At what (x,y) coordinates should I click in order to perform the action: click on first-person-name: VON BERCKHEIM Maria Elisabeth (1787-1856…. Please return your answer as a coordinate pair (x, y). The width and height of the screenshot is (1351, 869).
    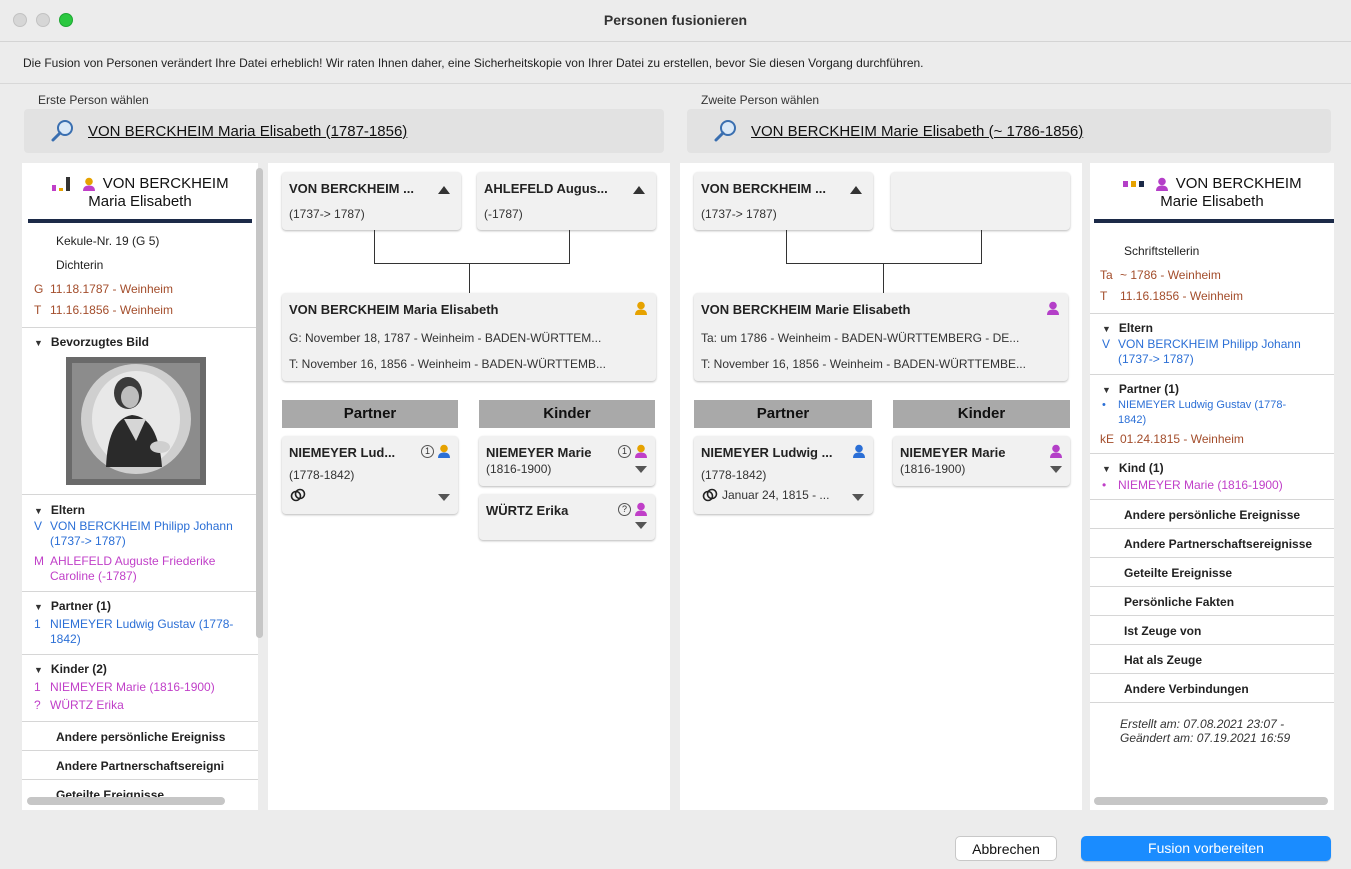
    Looking at the image, I should click on (247, 131).